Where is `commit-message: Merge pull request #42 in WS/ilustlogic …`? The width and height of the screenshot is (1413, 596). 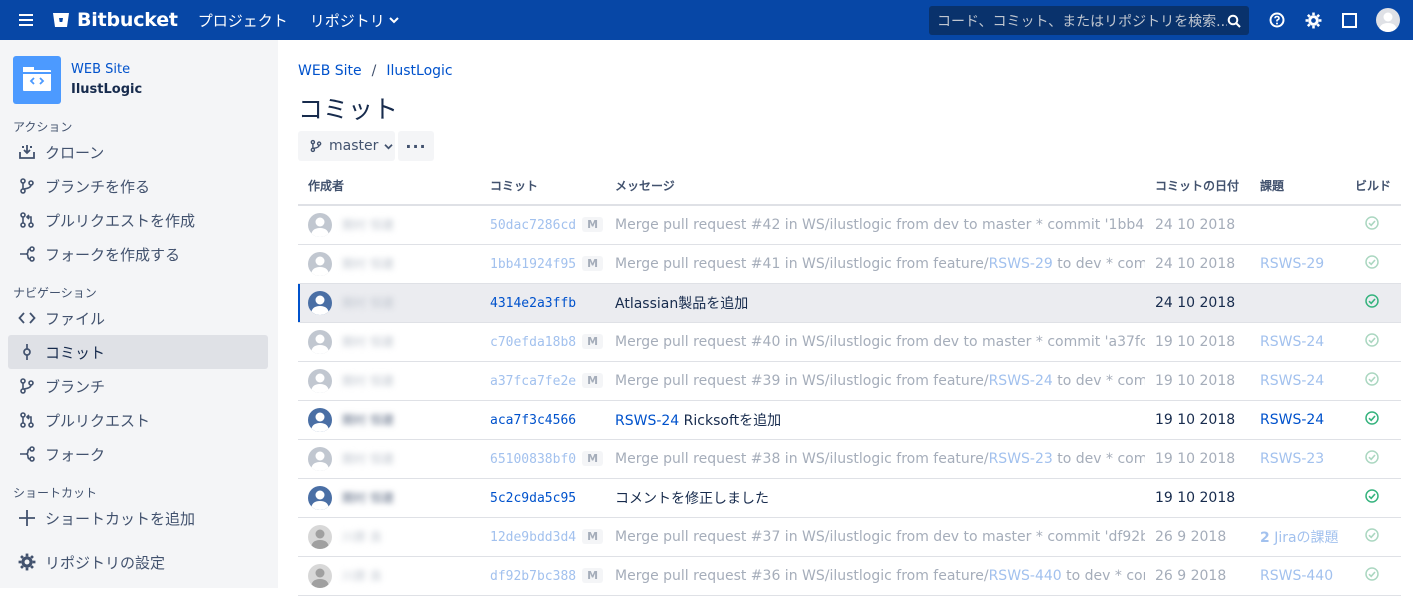
commit-message: Merge pull request #42 in WS/ilustlogic … is located at coordinates (880, 225).